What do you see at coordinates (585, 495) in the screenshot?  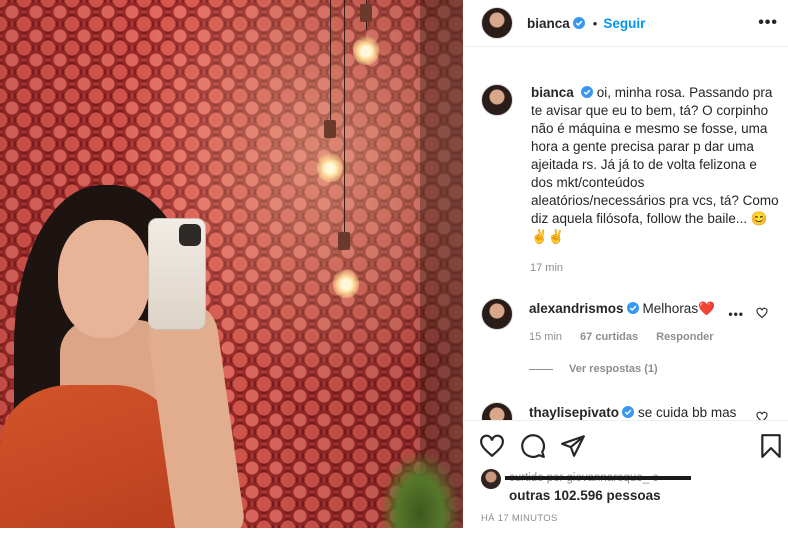 I see `others-count: outras 102.596 pessoas` at bounding box center [585, 495].